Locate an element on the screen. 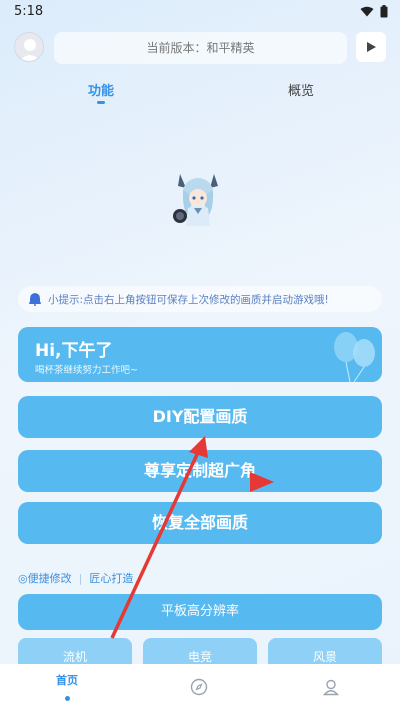  play-icon is located at coordinates (371, 47).